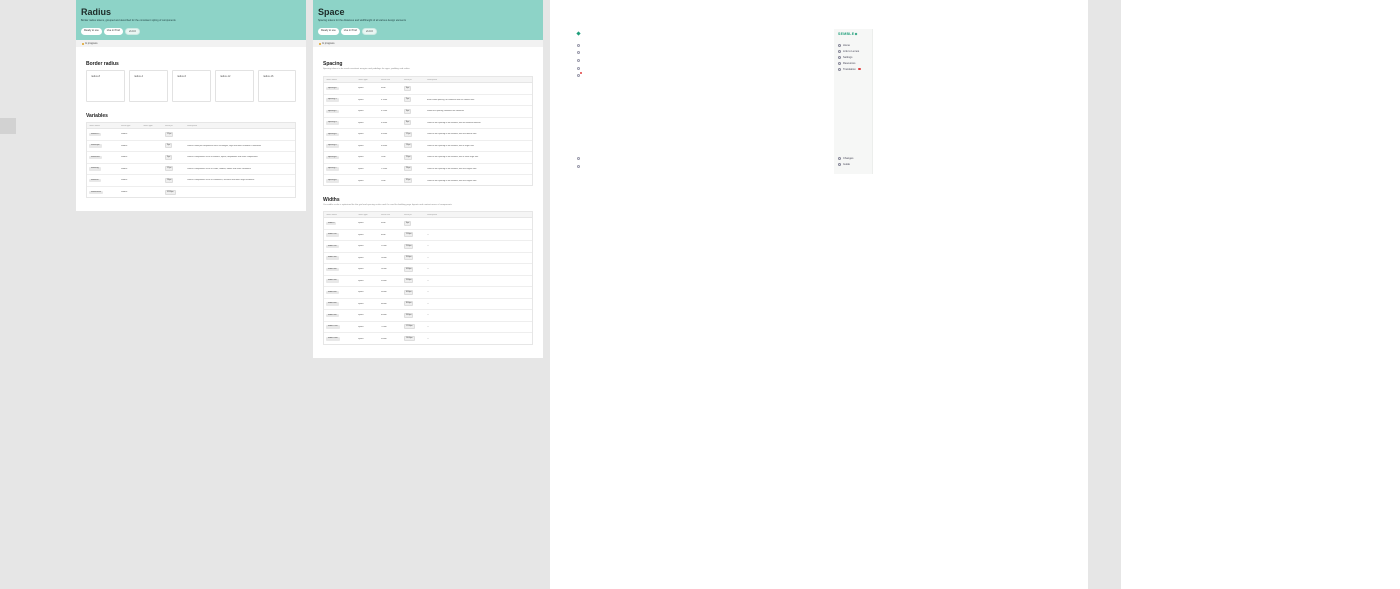 This screenshot has width=1400, height=589. I want to click on table-row: width-1200 Space 72rem 1200px —, so click(428, 327).